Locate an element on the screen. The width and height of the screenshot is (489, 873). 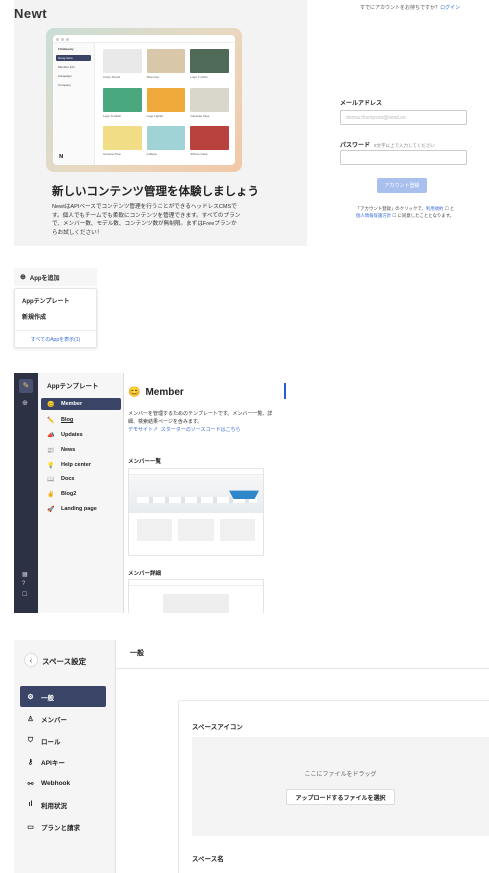
preview-sidebar-title: FitnBeauty is located at coordinates (66, 49).